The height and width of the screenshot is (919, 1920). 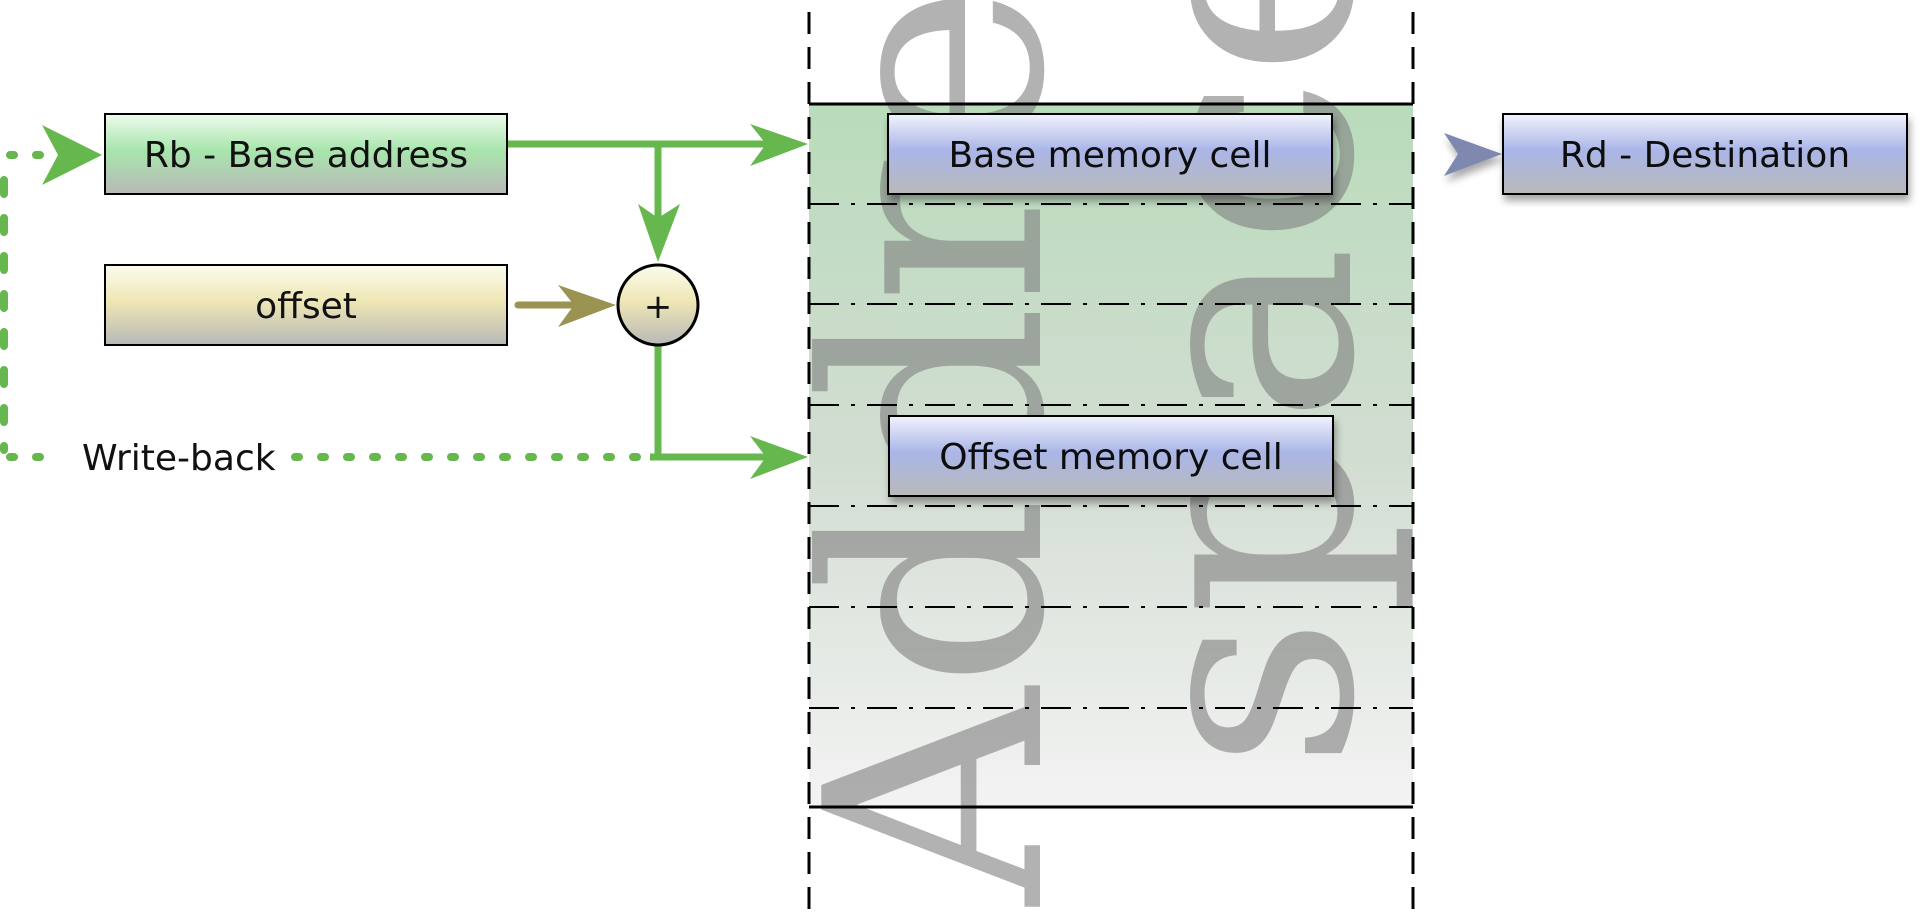 I want to click on offset-memory-cell-label: Offset memory cell, so click(x=1110, y=457).